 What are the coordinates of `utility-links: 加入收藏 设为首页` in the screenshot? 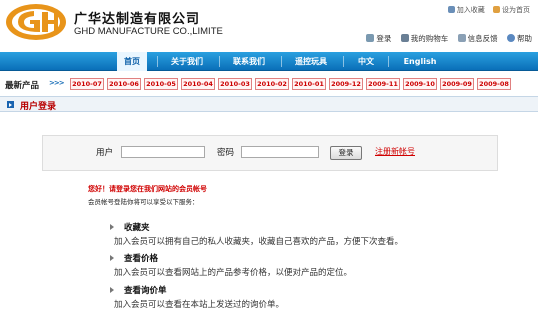 It's located at (486, 10).